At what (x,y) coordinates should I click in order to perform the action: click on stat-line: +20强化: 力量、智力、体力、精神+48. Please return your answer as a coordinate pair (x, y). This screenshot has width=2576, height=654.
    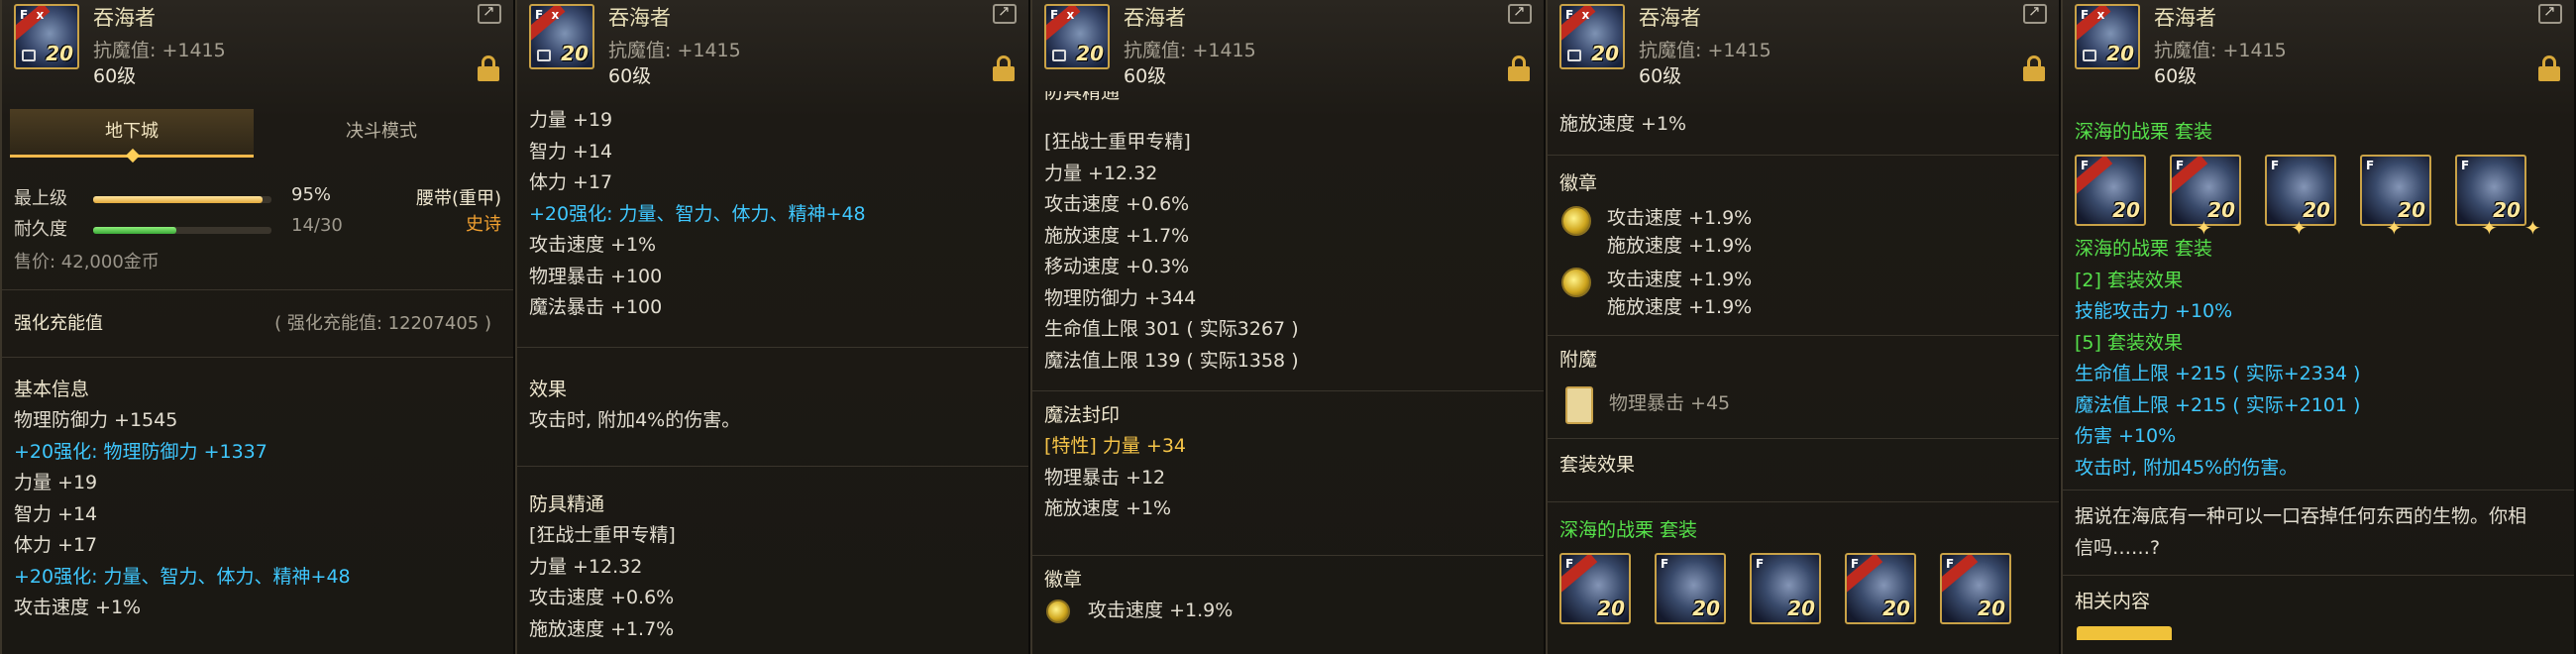
    Looking at the image, I should click on (697, 213).